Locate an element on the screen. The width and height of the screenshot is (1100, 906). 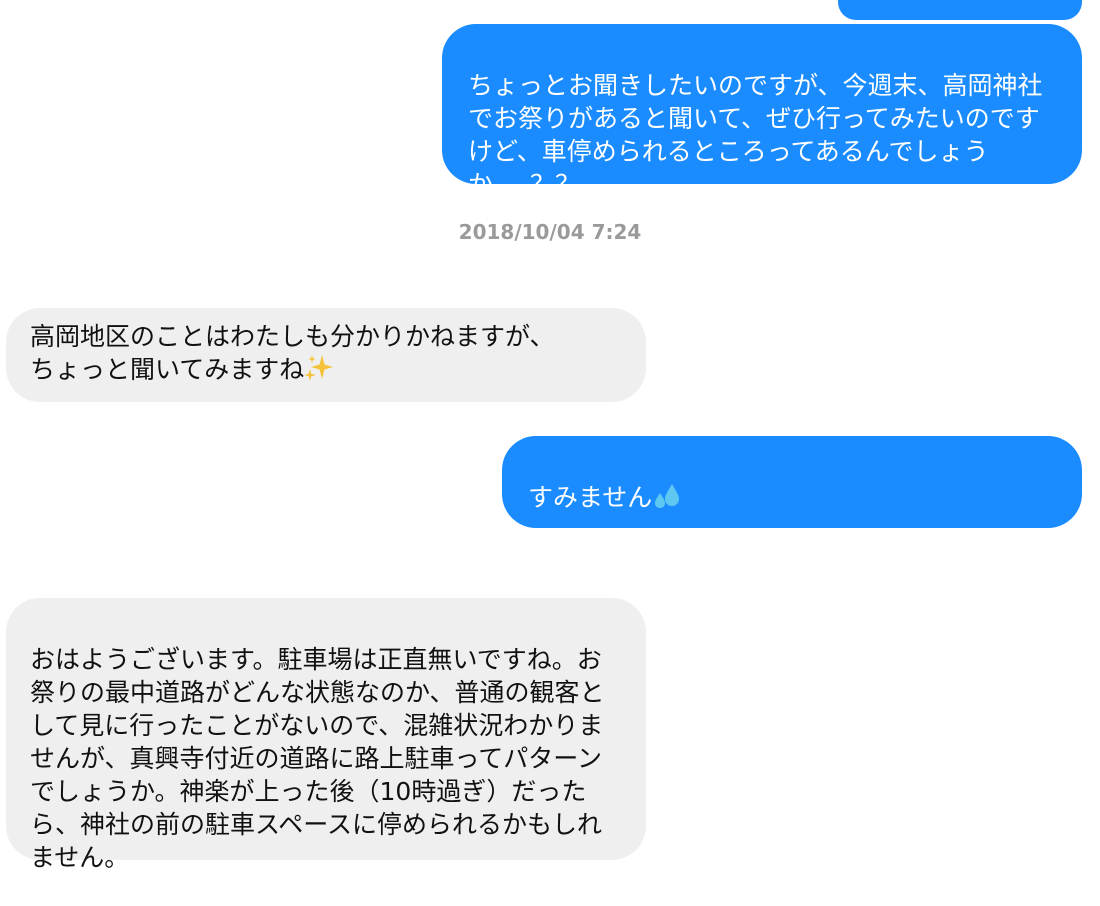
sparkles-icon is located at coordinates (319, 368).